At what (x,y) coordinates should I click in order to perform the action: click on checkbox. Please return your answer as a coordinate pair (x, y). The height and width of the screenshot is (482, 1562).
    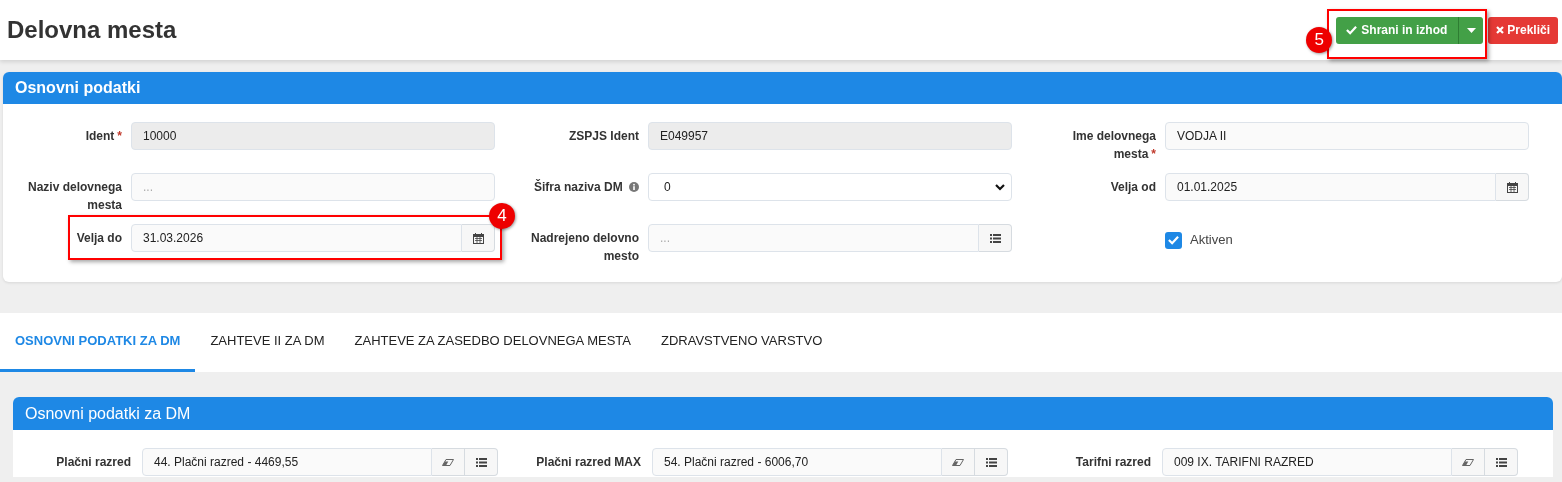
    Looking at the image, I should click on (1173, 240).